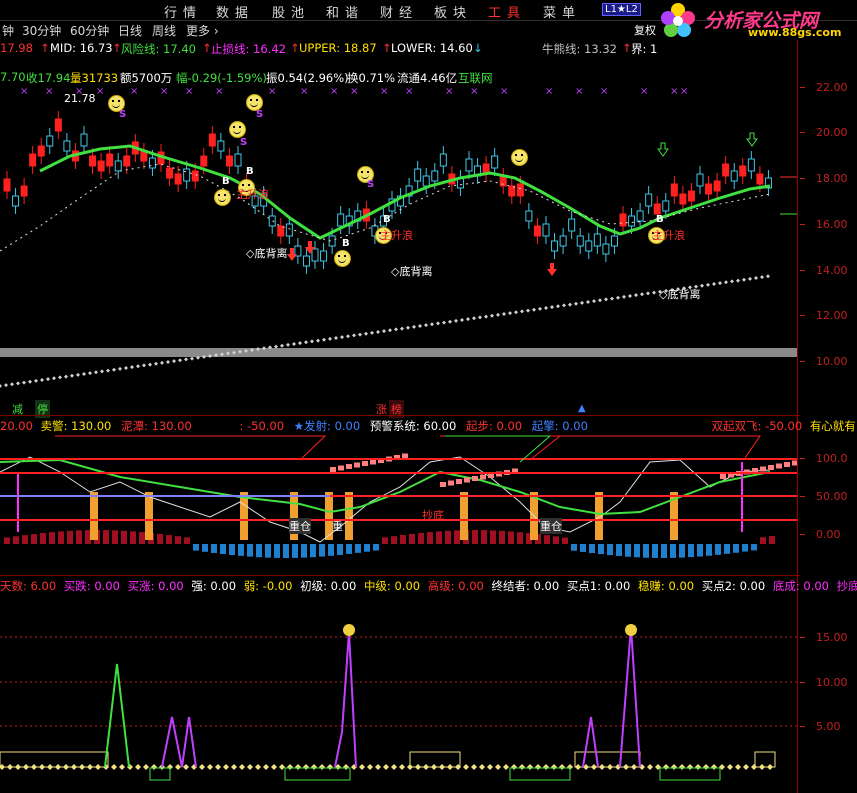 This screenshot has height=793, width=857. I want to click on sector-name: 互联网, so click(475, 78).